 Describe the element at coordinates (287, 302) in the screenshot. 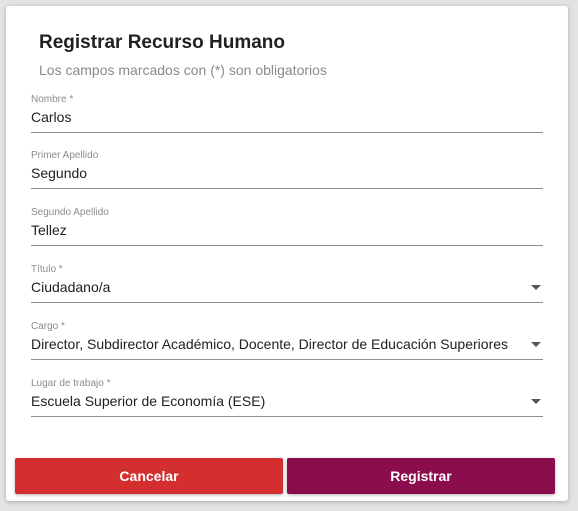

I see `titulo-underline` at that location.